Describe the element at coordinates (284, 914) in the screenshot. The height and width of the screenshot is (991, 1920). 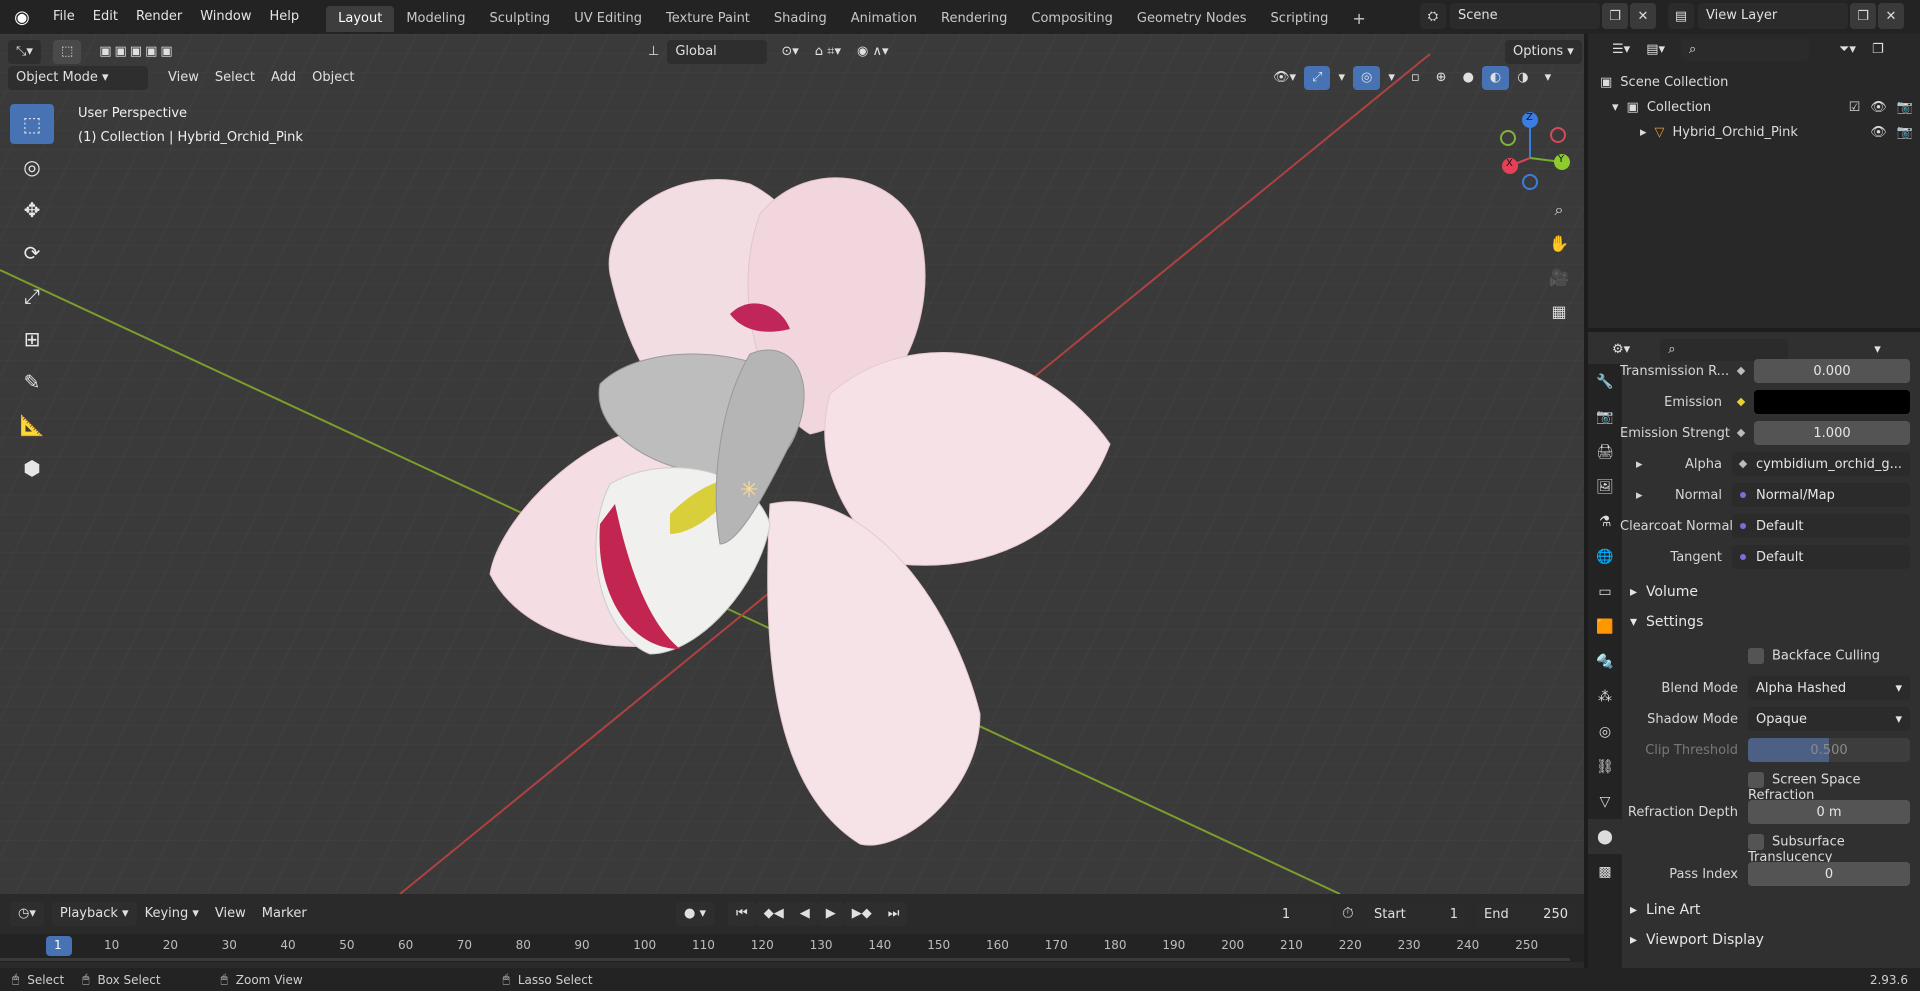
I see `menu-marker: Marker` at that location.